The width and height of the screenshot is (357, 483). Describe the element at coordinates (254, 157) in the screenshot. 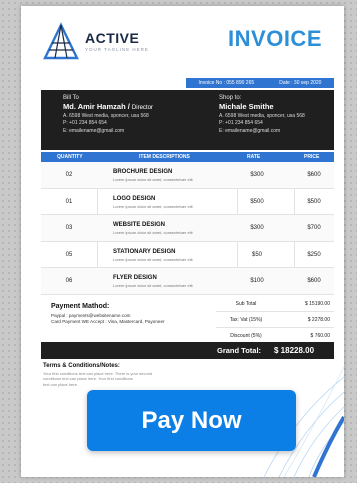

I see `header-rate: RATE` at that location.